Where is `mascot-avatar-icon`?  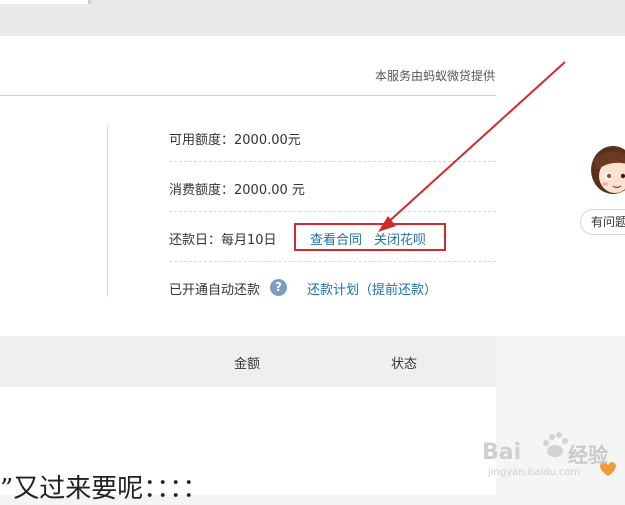 mascot-avatar-icon is located at coordinates (604, 165).